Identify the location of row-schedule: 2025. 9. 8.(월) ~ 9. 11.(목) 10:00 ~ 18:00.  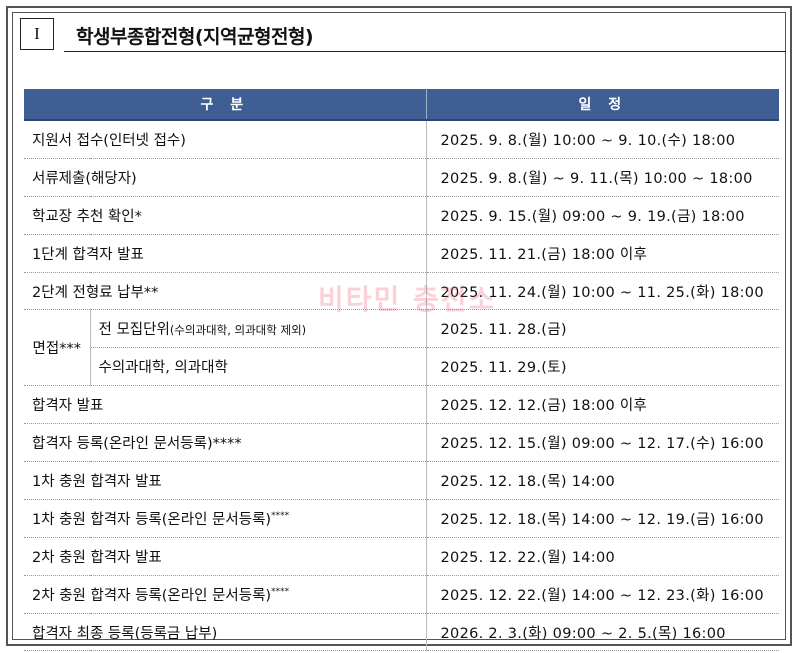
(603, 177).